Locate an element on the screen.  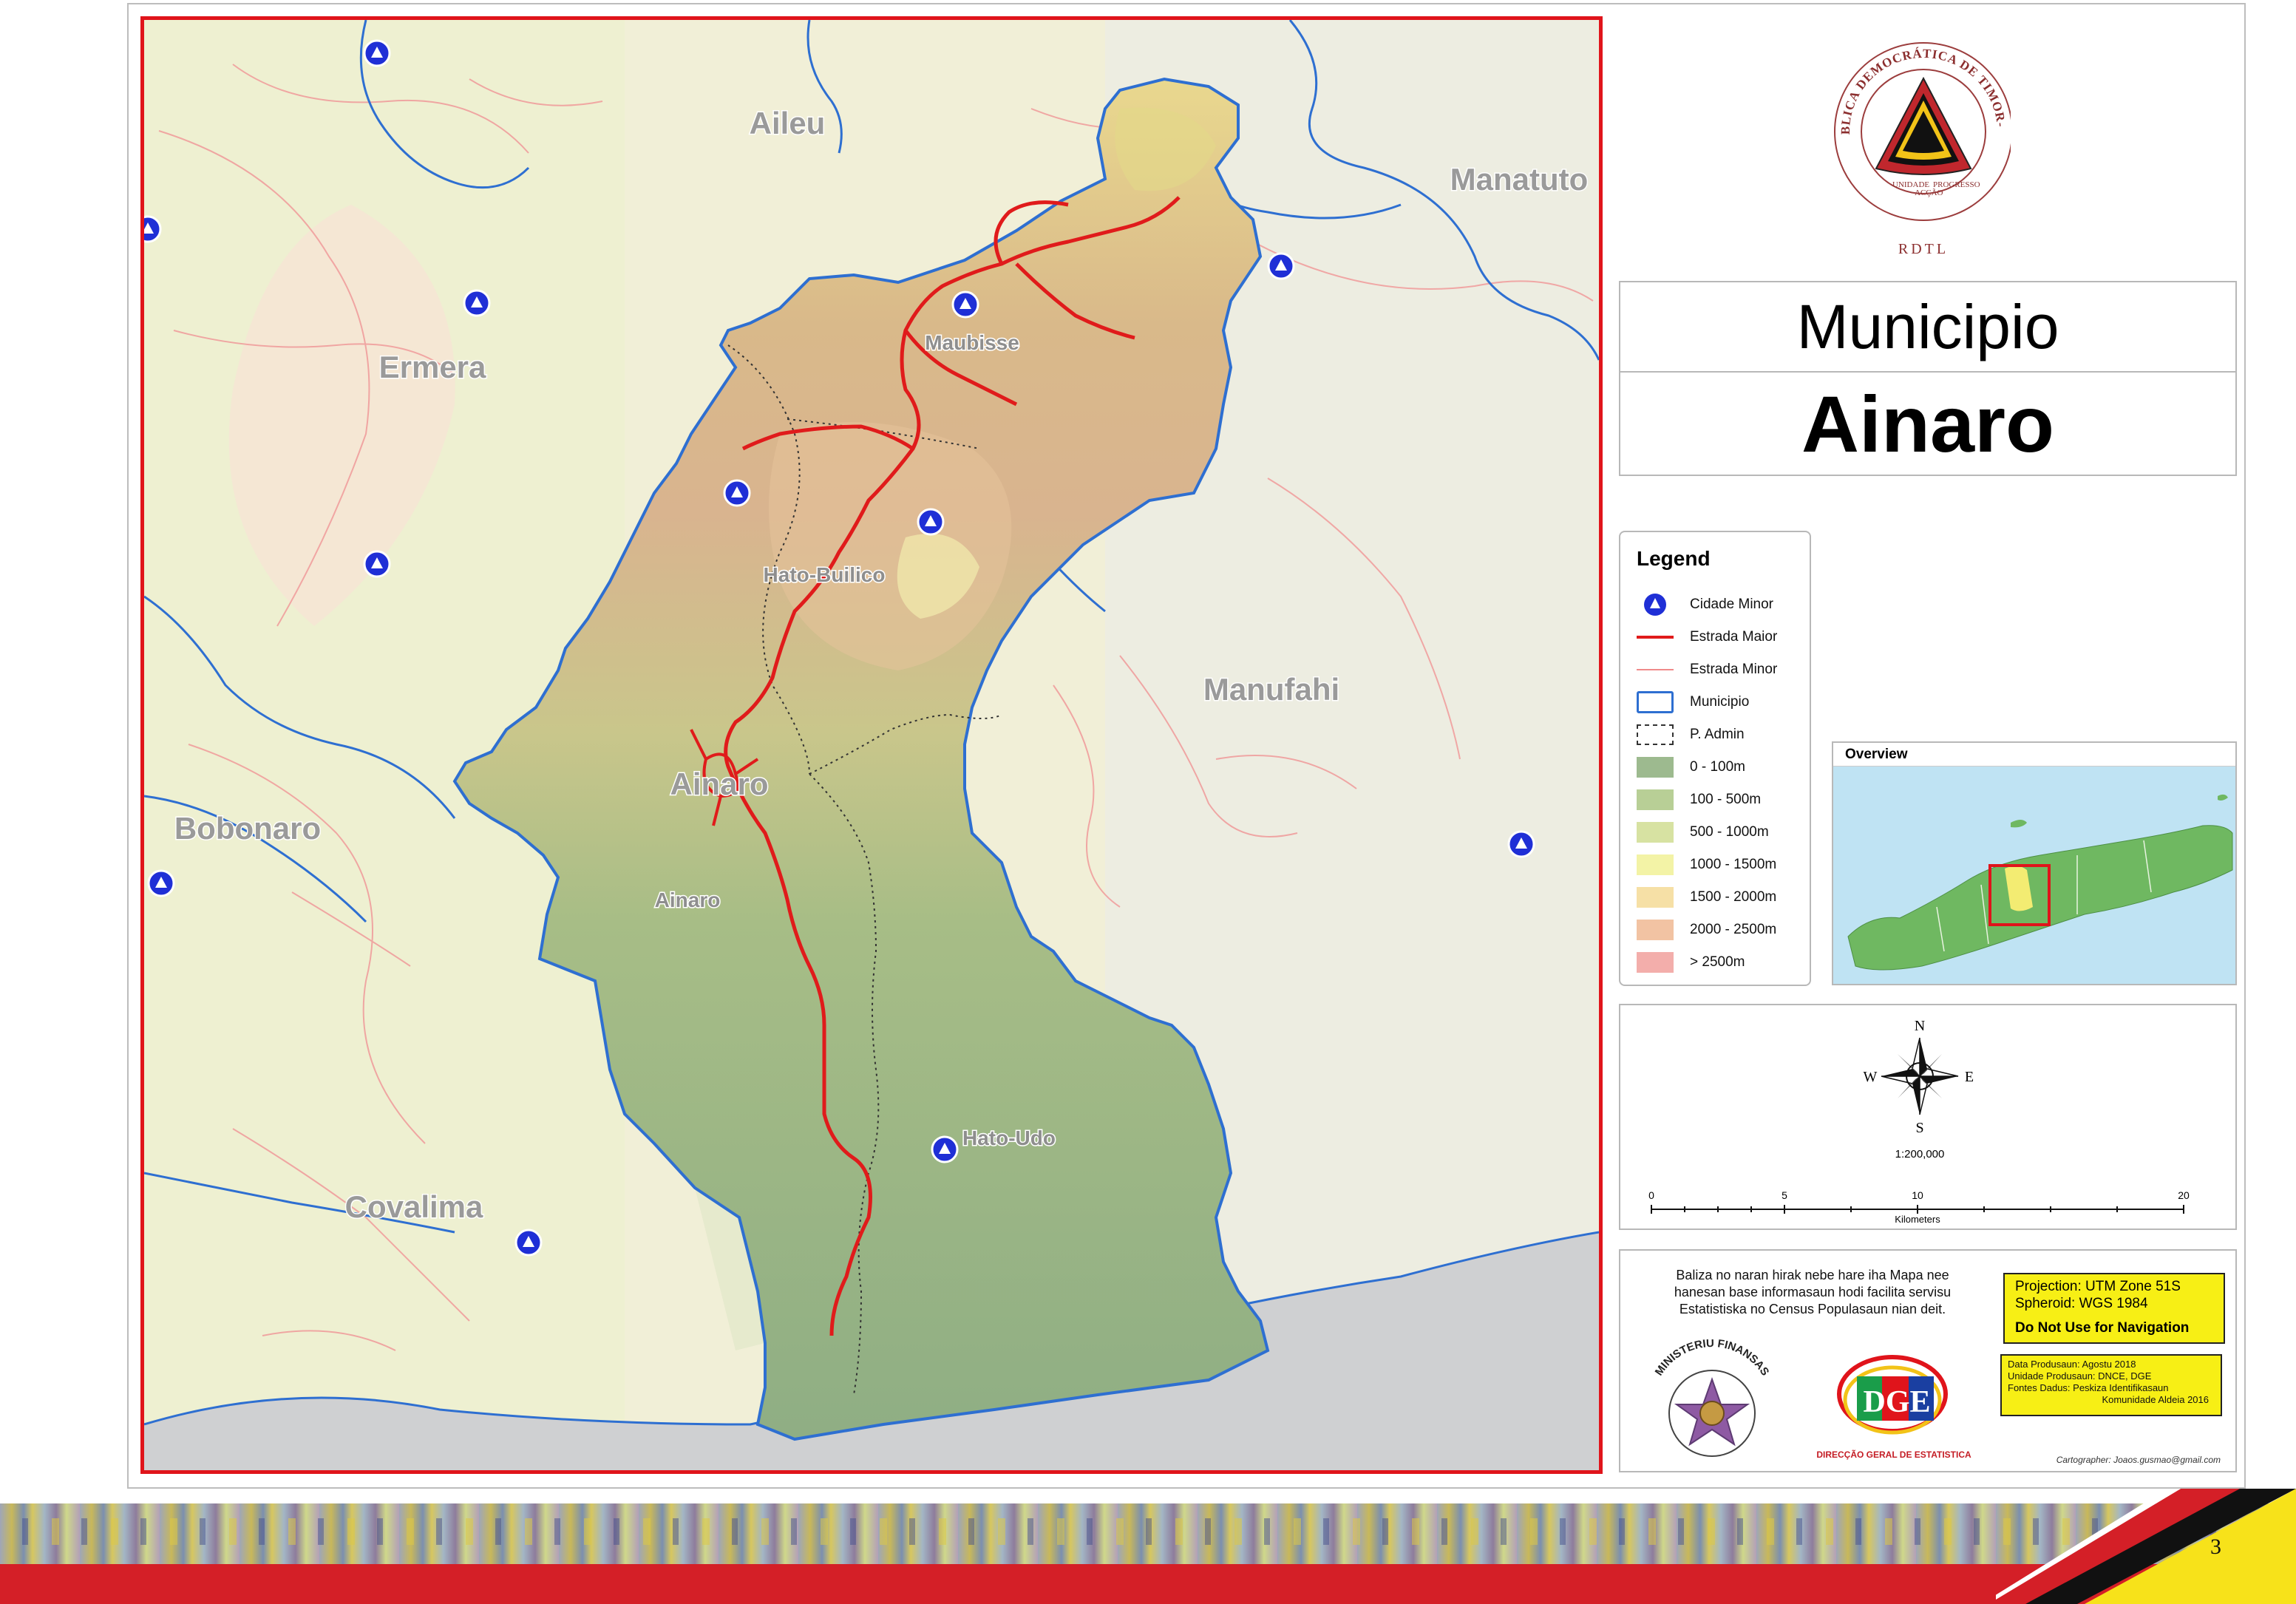
label-hato-udo: Hato-Udo is located at coordinates (1009, 1137).